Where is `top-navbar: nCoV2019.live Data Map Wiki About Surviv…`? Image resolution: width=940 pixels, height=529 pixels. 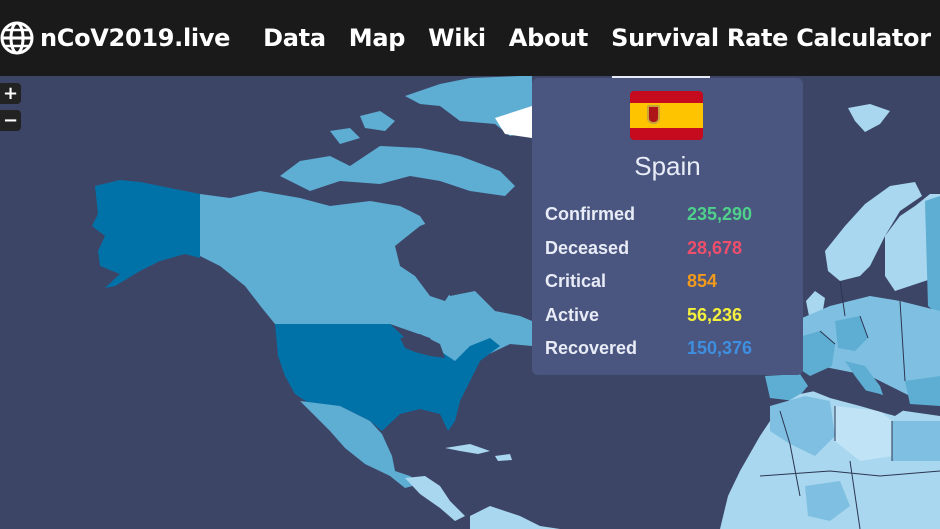
top-navbar: nCoV2019.live Data Map Wiki About Surviv… is located at coordinates (470, 38).